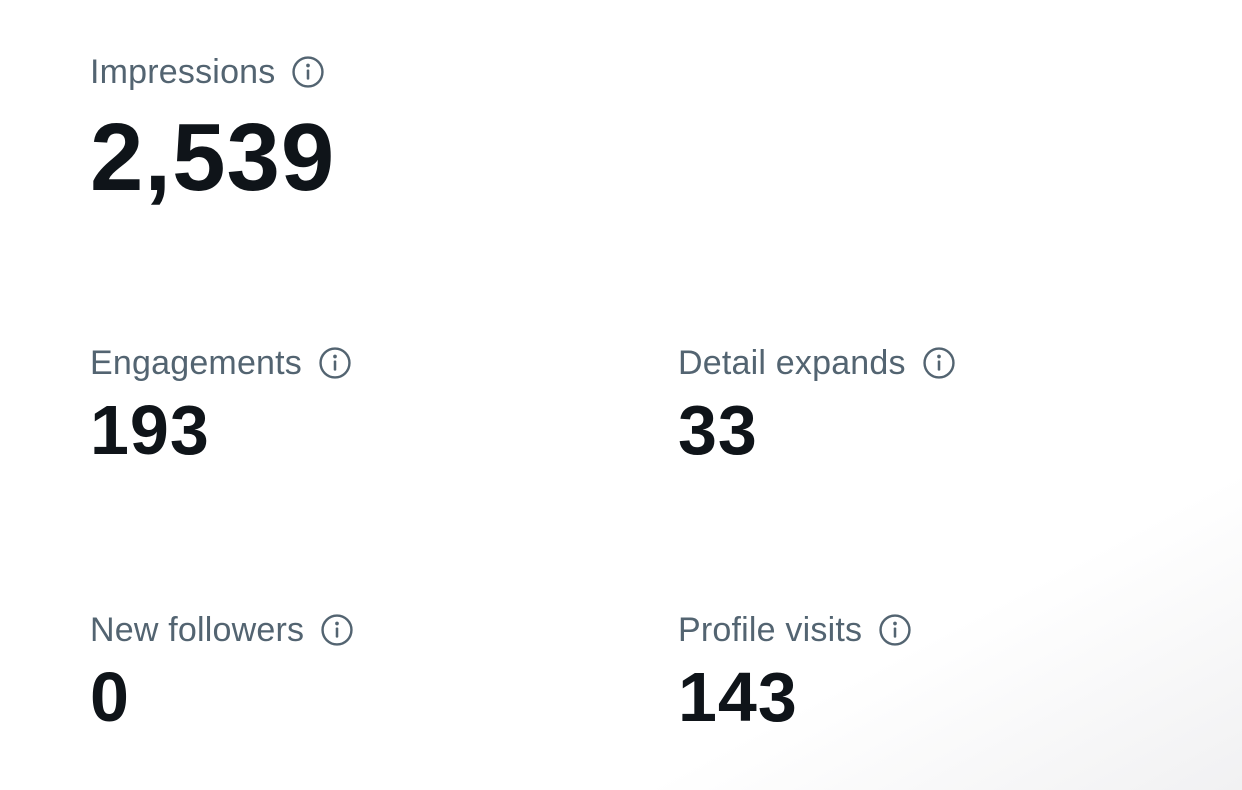  I want to click on profile-visits-value: 143, so click(738, 697).